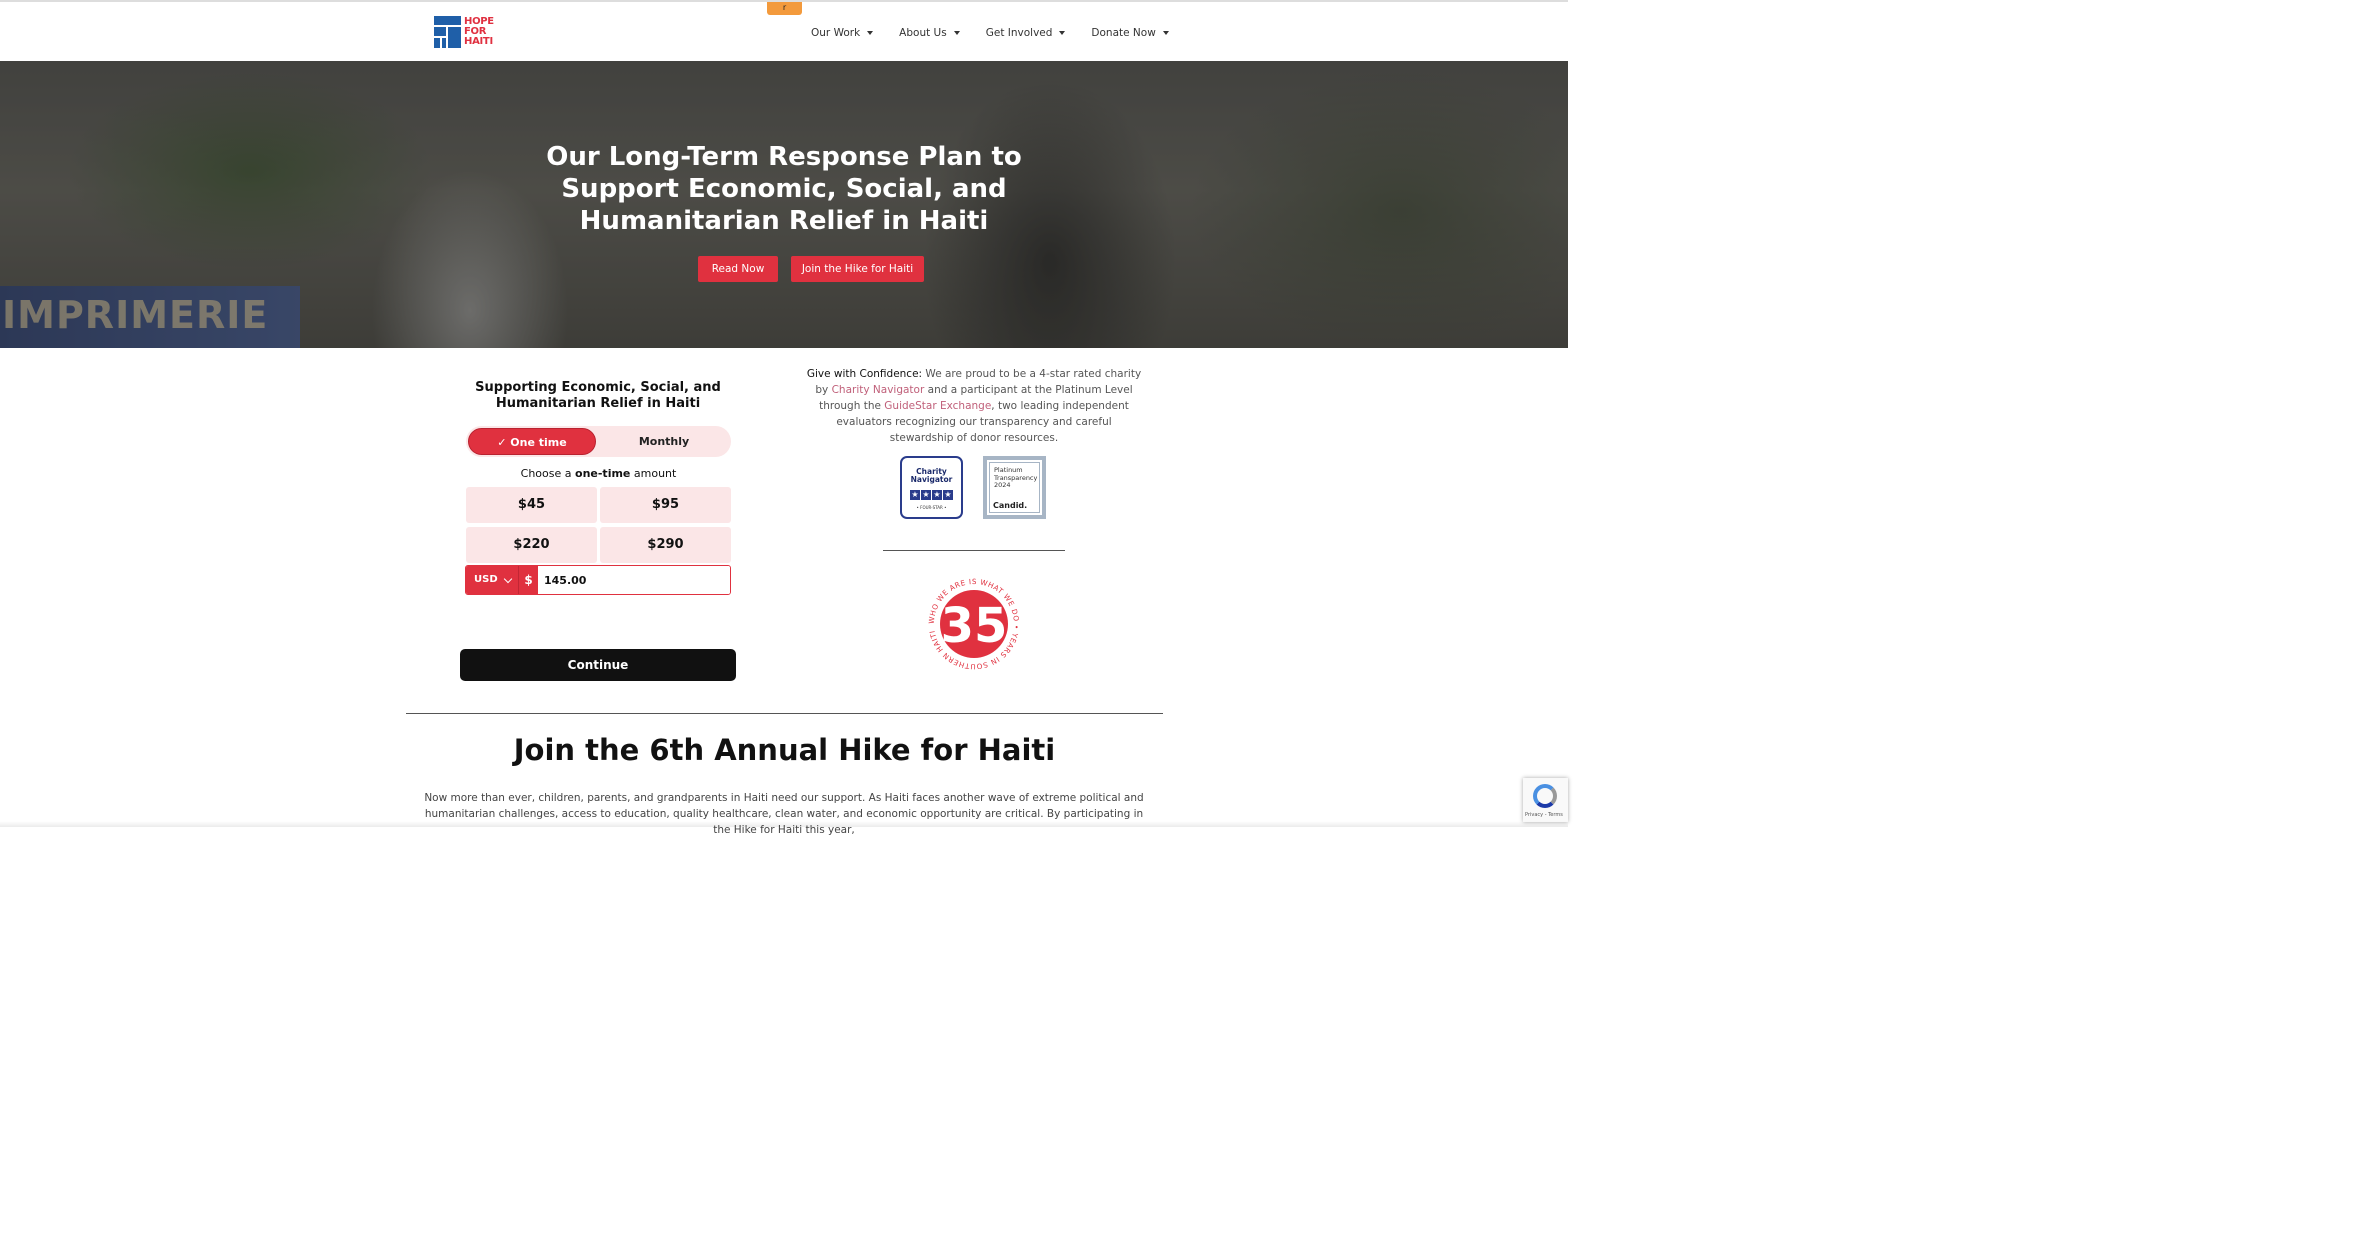 The image size is (2364, 1247). What do you see at coordinates (447, 32) in the screenshot?
I see `logo-mark-icon` at bounding box center [447, 32].